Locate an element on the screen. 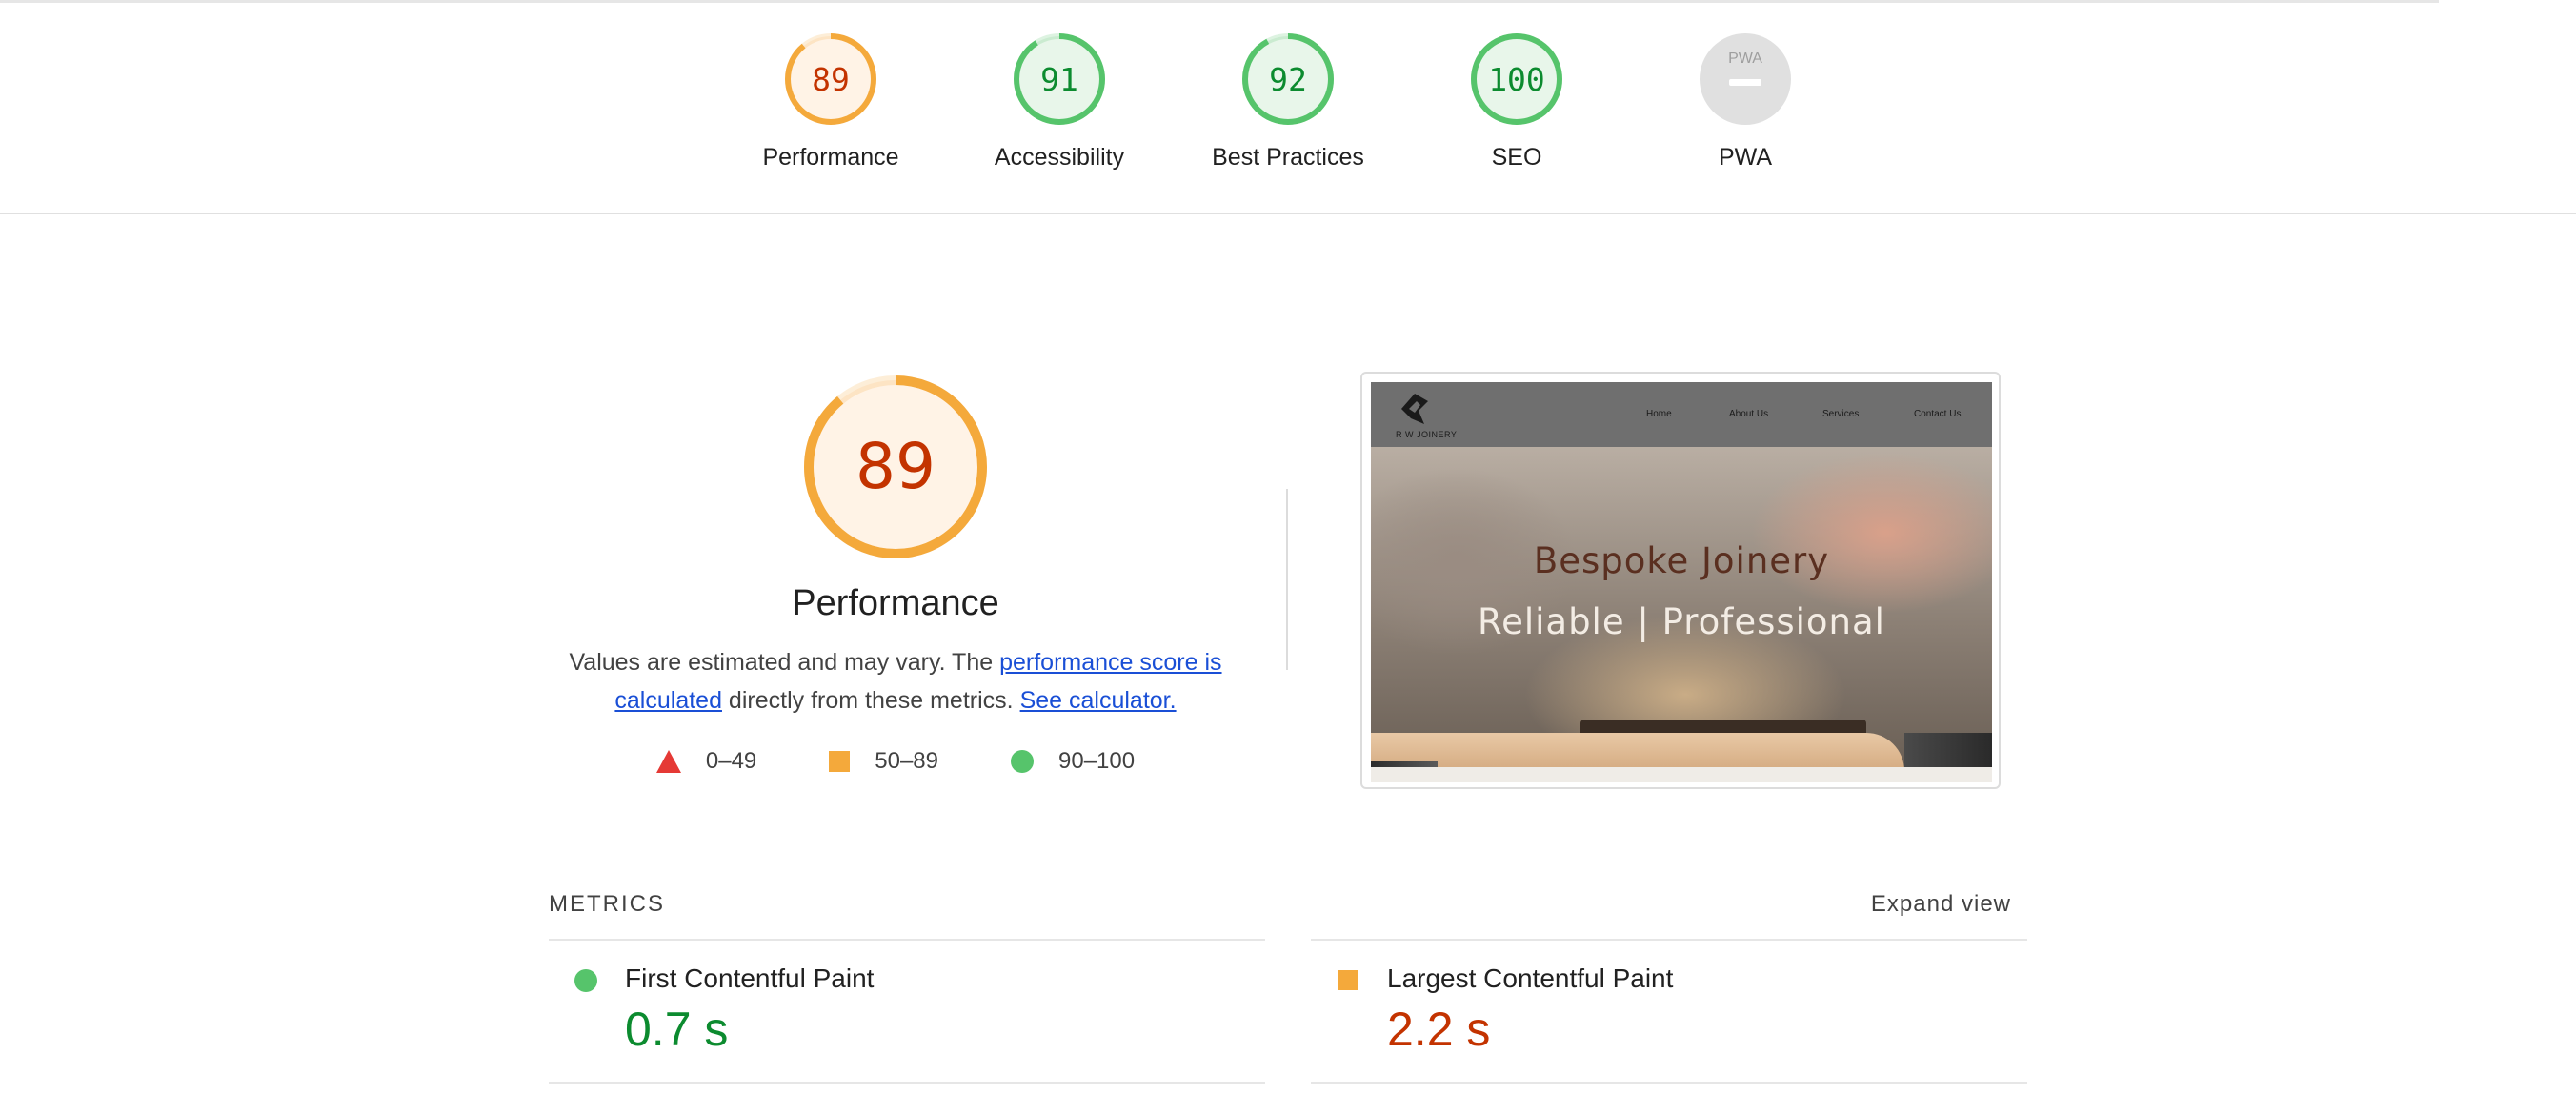  see-calculator-link: See calculator. is located at coordinates (1098, 700).